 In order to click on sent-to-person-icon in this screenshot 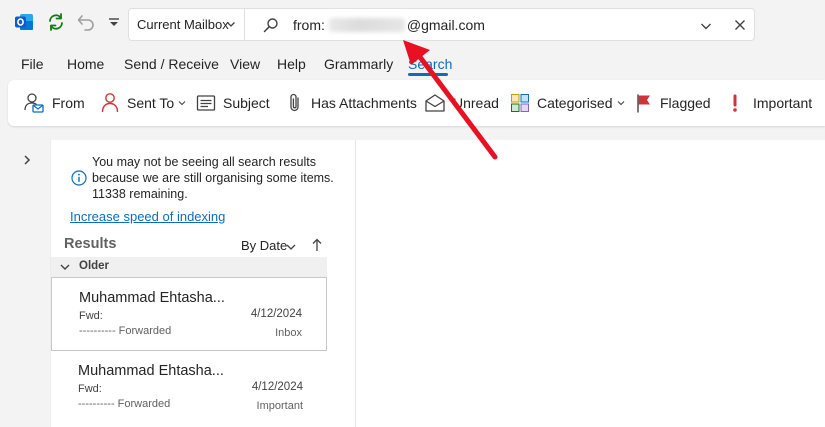, I will do `click(110, 103)`.